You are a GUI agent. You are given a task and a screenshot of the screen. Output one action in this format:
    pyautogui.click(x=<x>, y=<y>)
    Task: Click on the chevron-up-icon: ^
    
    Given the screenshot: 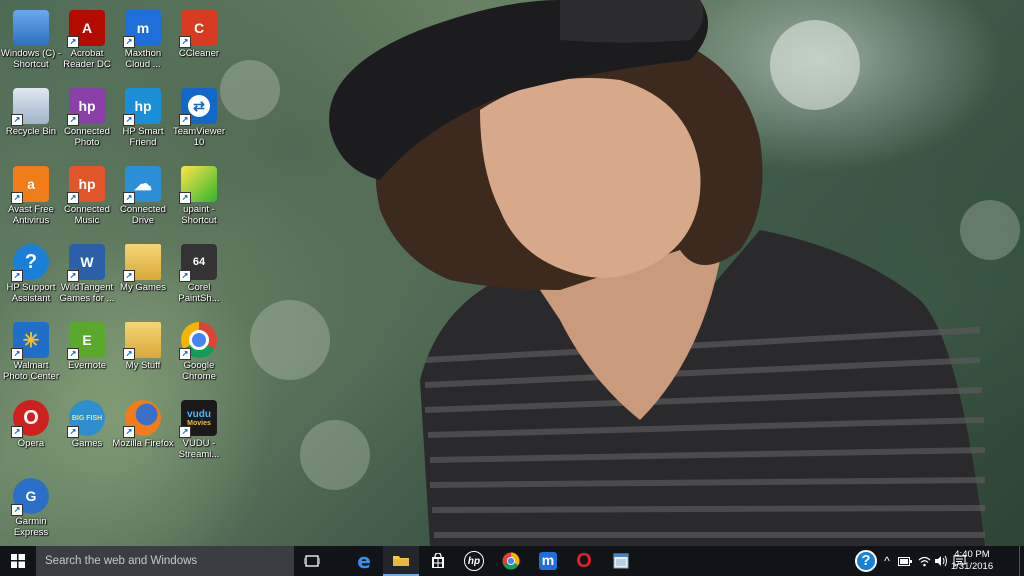 What is the action you would take?
    pyautogui.click(x=887, y=561)
    